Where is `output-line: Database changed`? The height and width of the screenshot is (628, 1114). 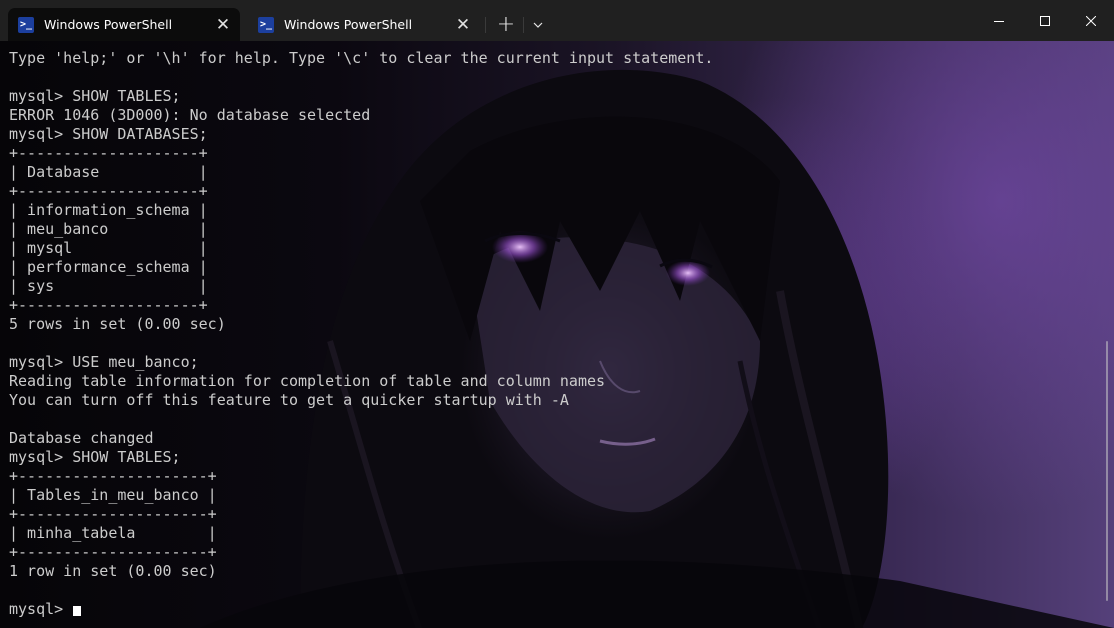 output-line: Database changed is located at coordinates (81, 438).